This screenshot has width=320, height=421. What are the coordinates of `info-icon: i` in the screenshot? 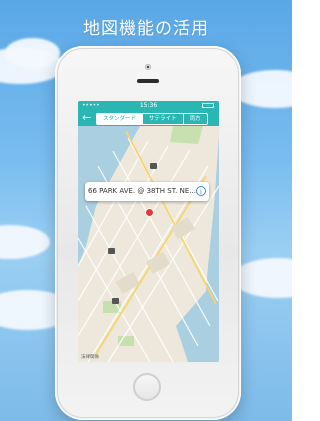 It's located at (201, 191).